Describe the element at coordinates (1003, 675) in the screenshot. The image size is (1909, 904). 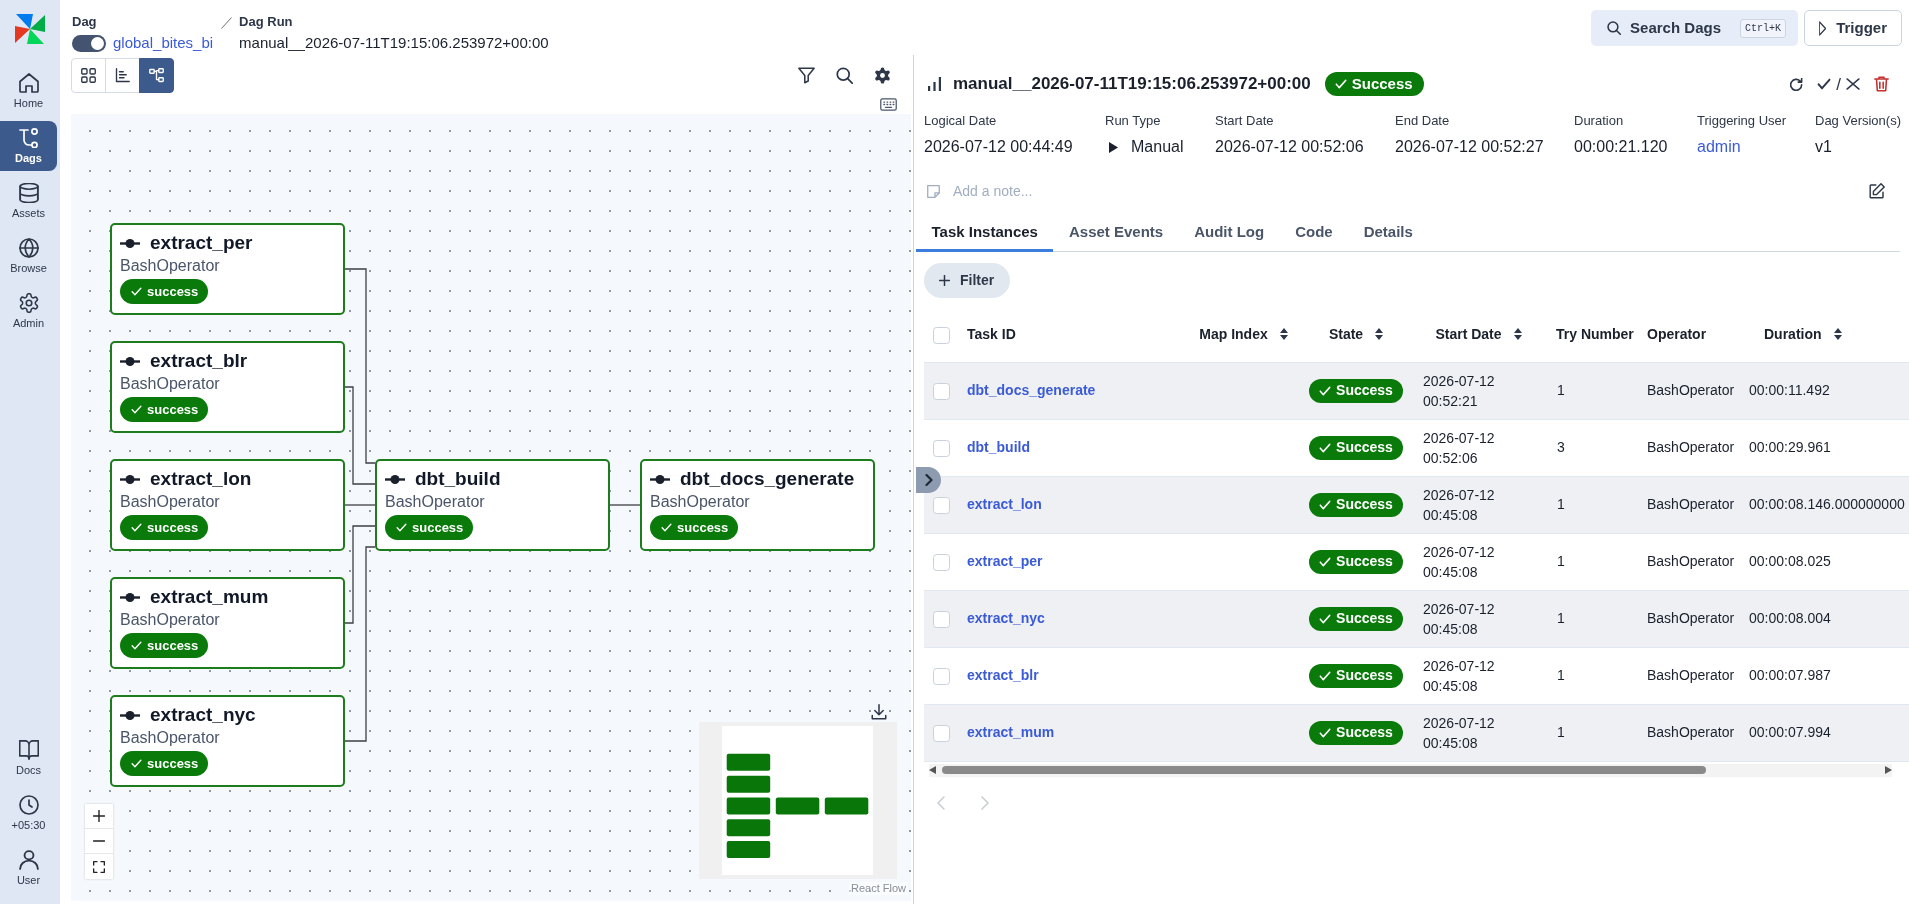
I see `task-link: extract_blr` at that location.